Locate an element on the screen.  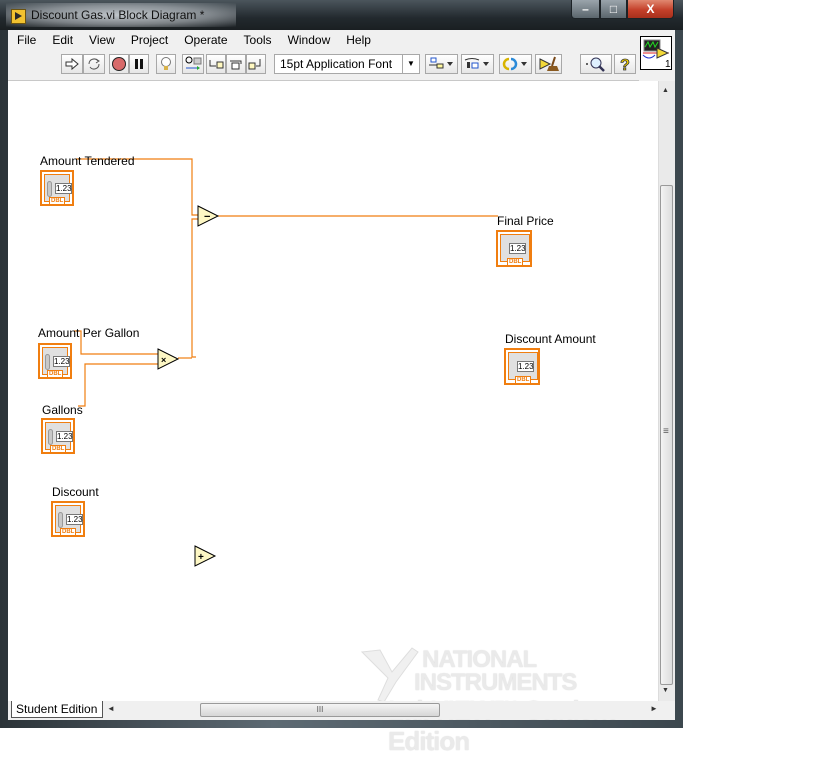
amount-per-gallon-type: DBL is located at coordinates (55, 374).